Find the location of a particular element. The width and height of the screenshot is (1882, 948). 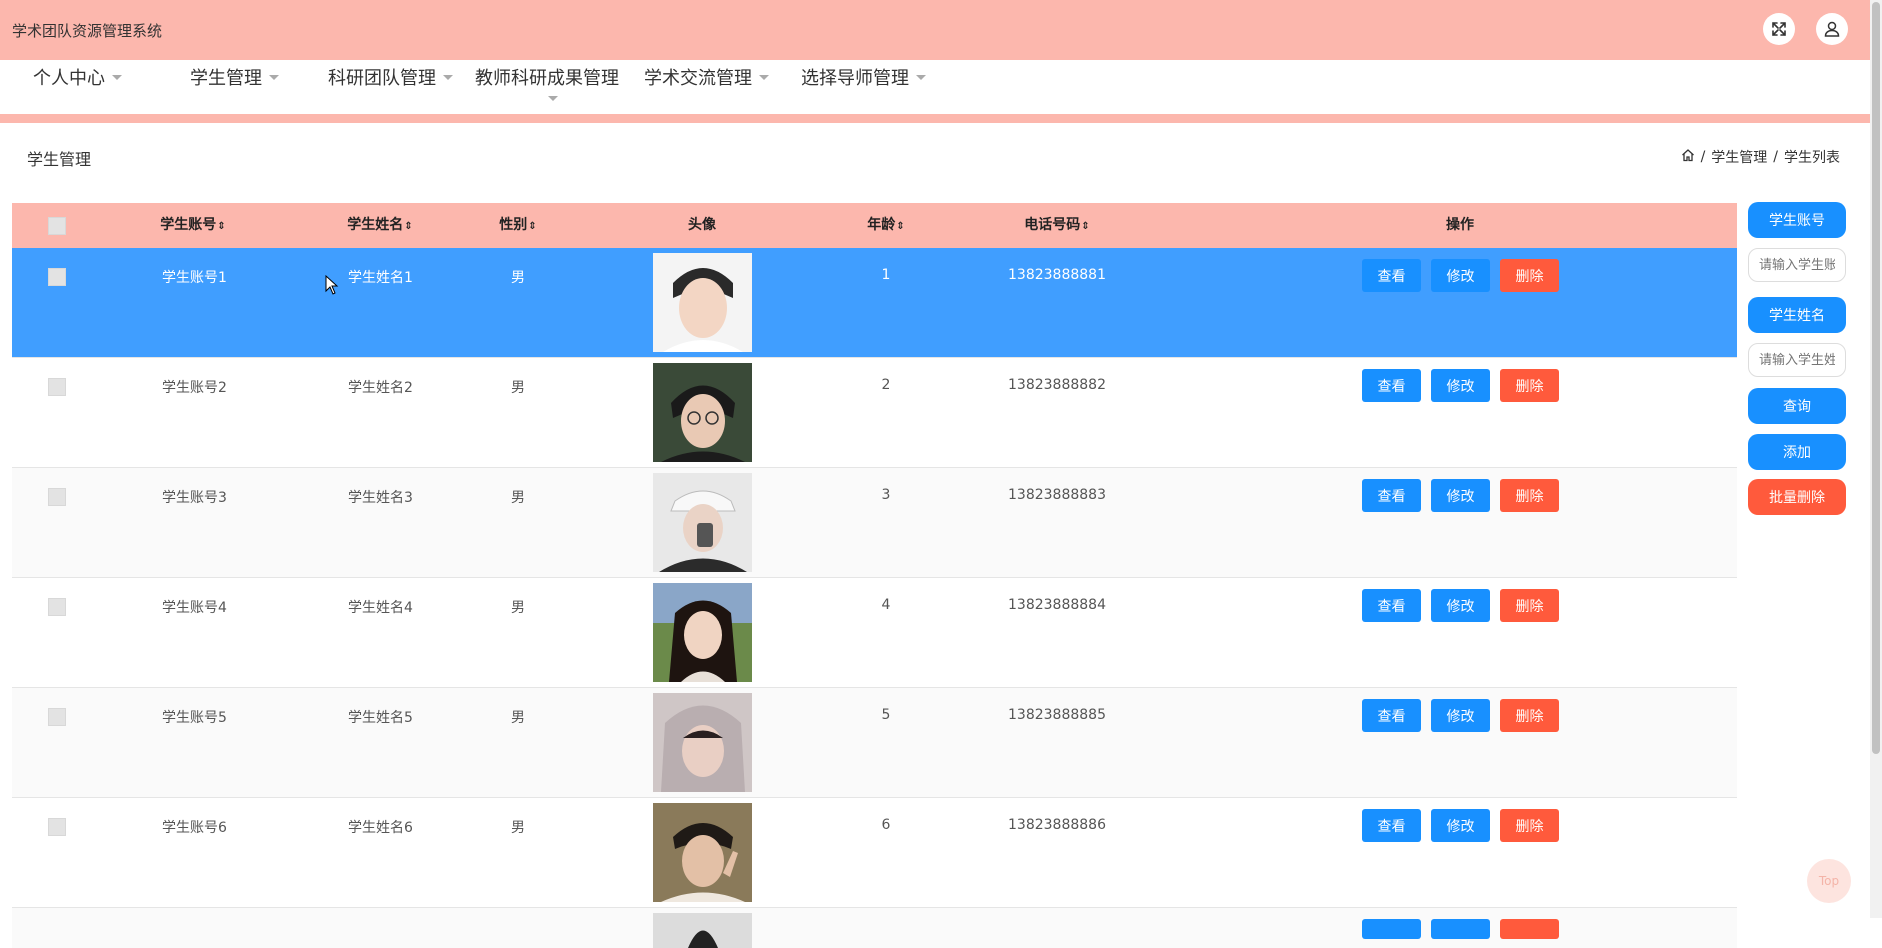

add-button: 添加 is located at coordinates (1797, 452).